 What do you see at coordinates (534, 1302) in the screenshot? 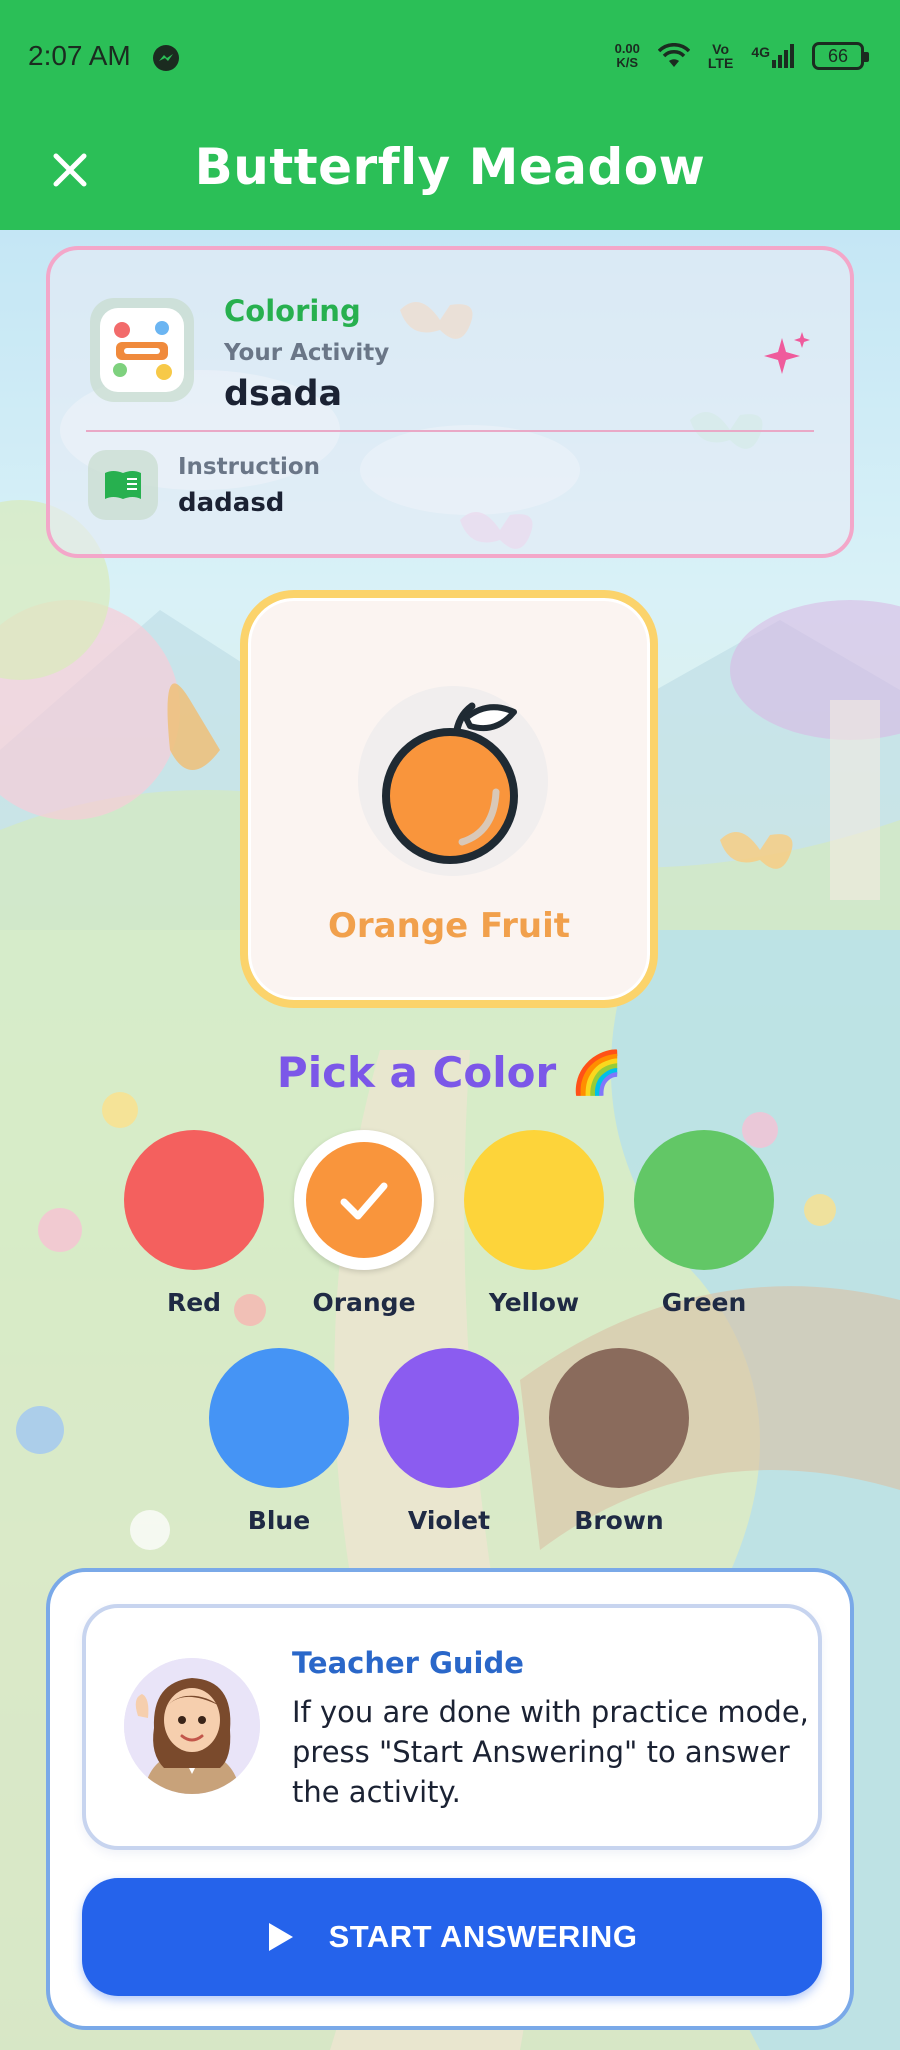
I see `color-label-yellow: Yellow` at bounding box center [534, 1302].